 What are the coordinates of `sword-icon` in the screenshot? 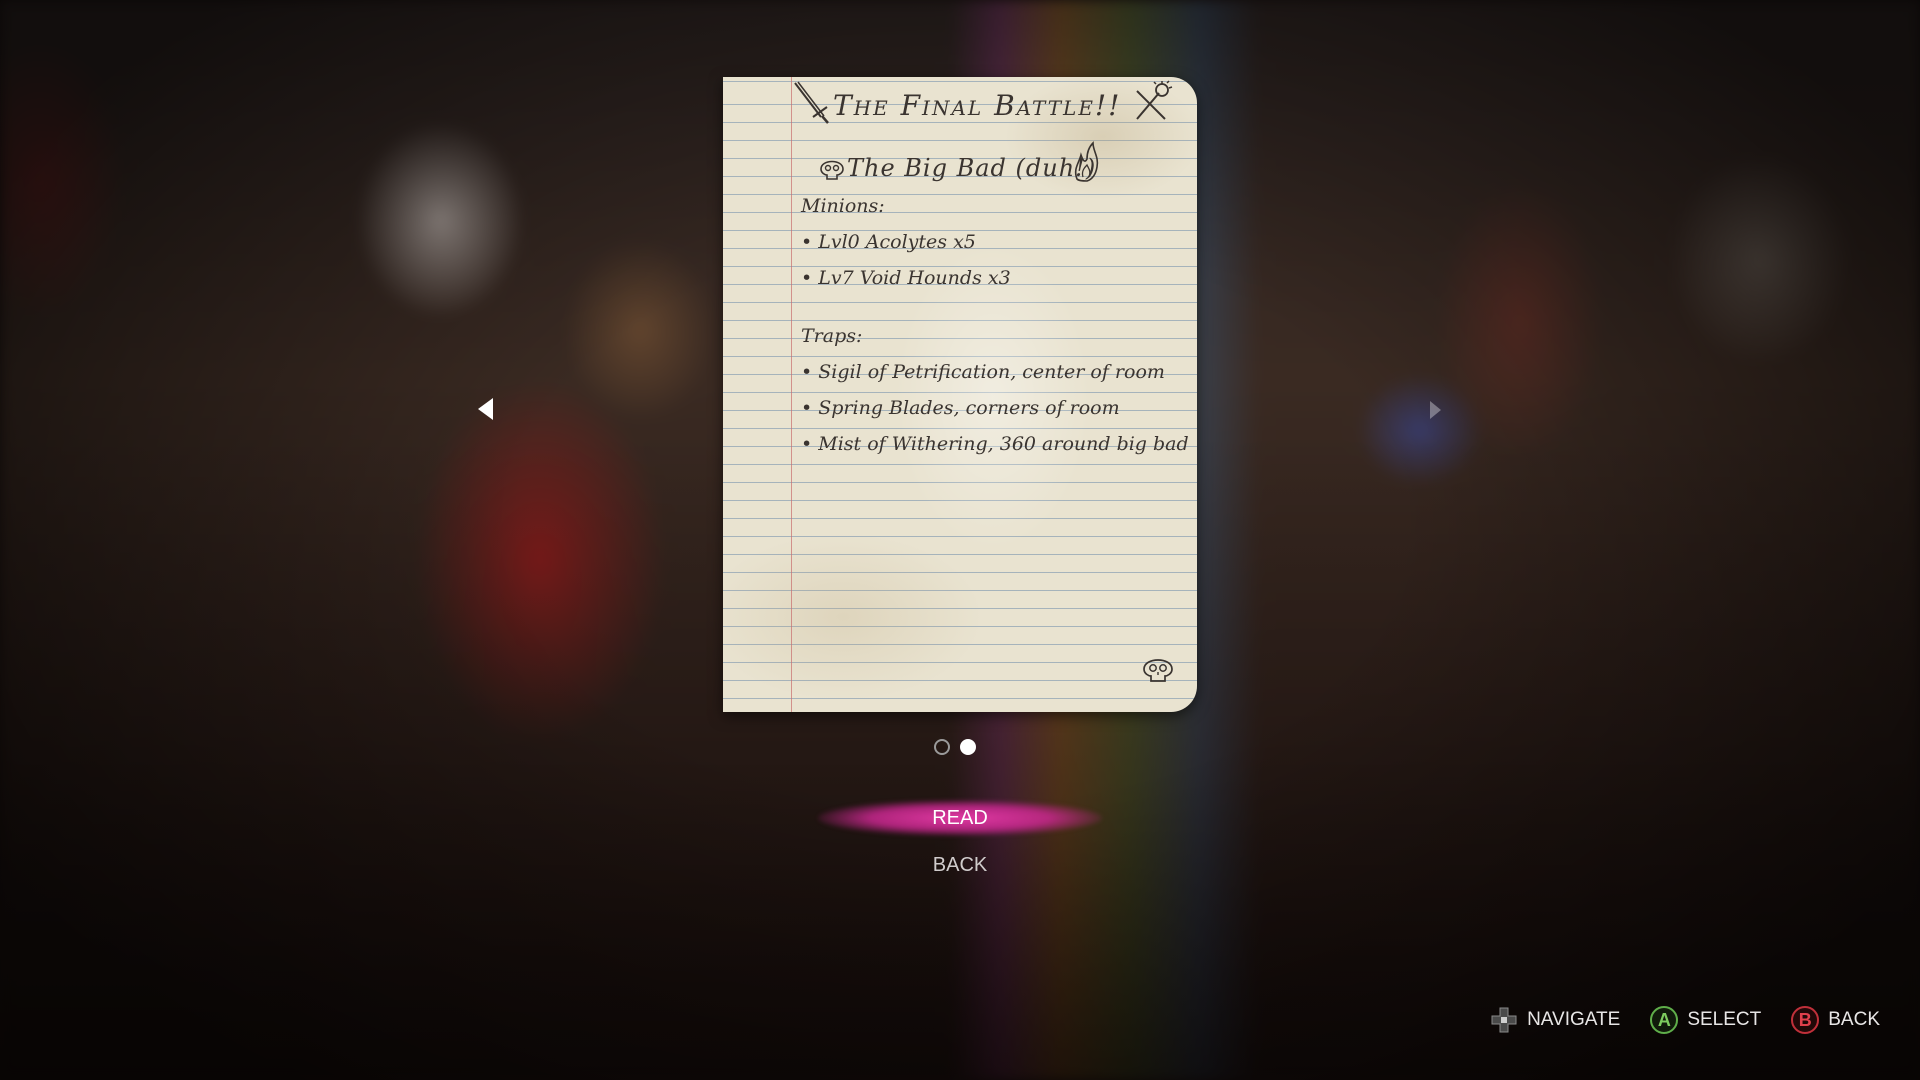 It's located at (811, 102).